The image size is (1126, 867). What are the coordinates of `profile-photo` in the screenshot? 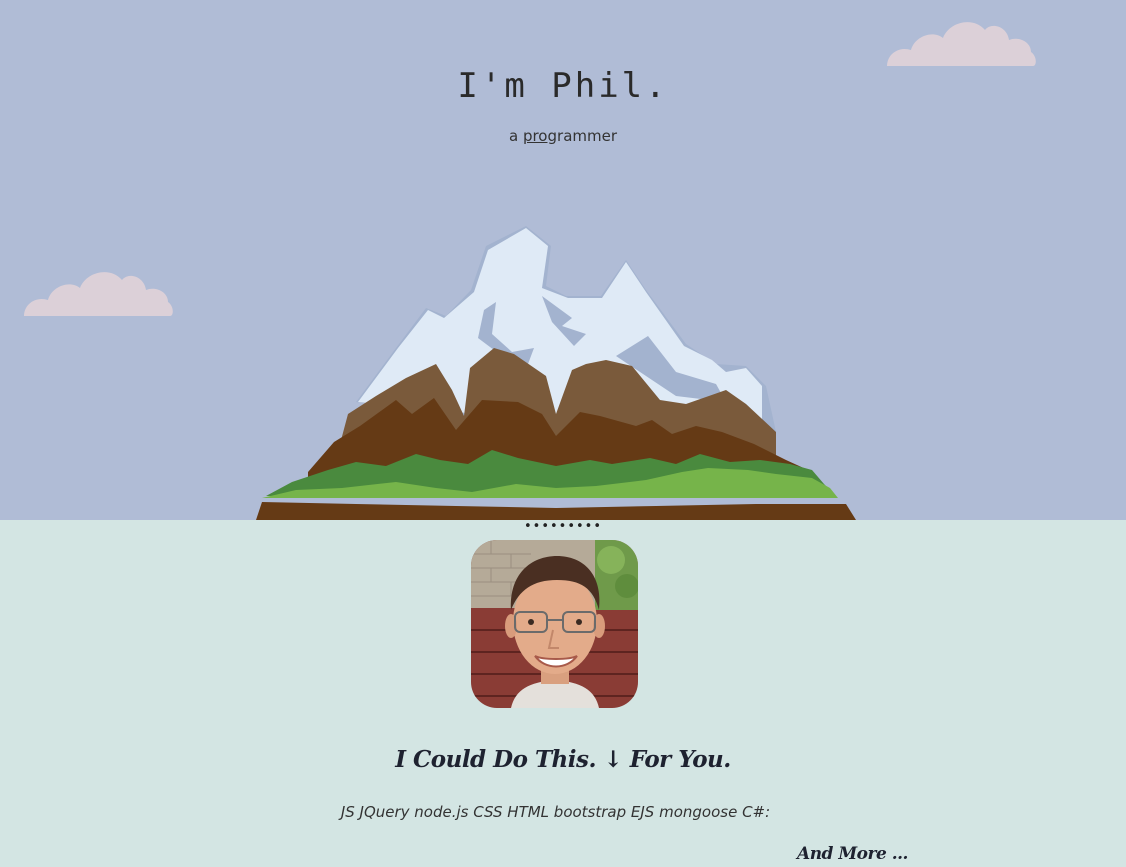 It's located at (554, 624).